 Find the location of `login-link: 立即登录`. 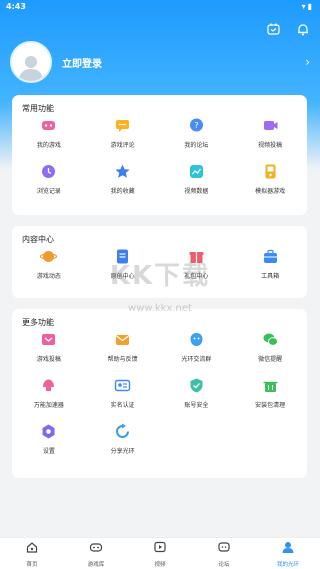

login-link: 立即登录 is located at coordinates (183, 62).